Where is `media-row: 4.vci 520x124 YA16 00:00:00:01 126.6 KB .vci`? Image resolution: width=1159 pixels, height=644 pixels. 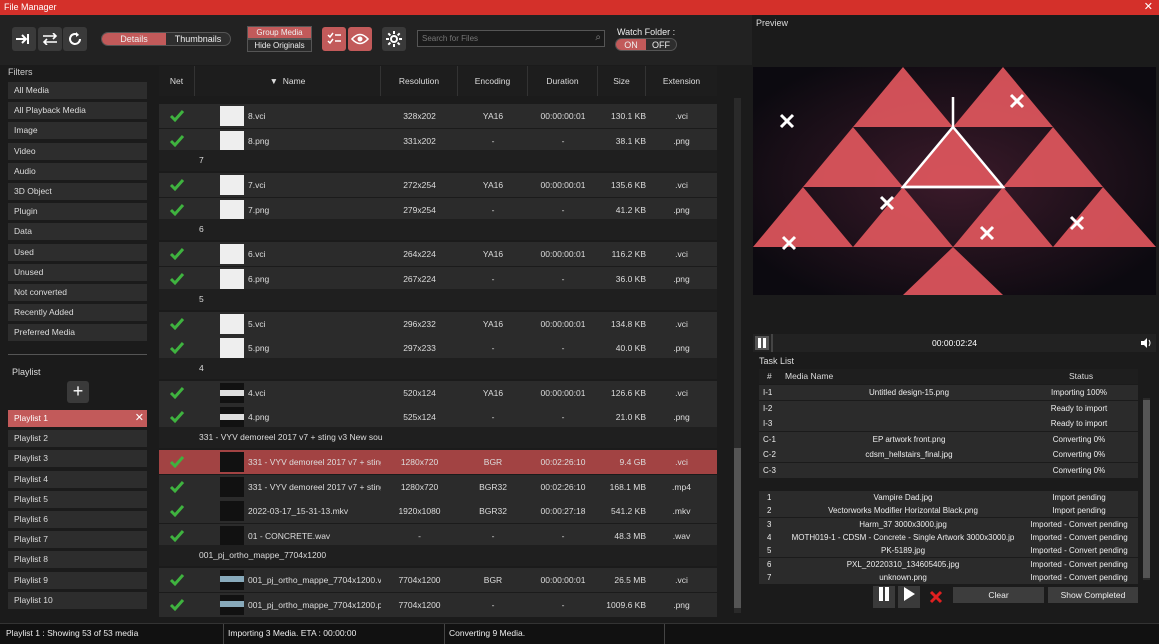 media-row: 4.vci 520x124 YA16 00:00:00:01 126.6 KB .vci is located at coordinates (438, 392).